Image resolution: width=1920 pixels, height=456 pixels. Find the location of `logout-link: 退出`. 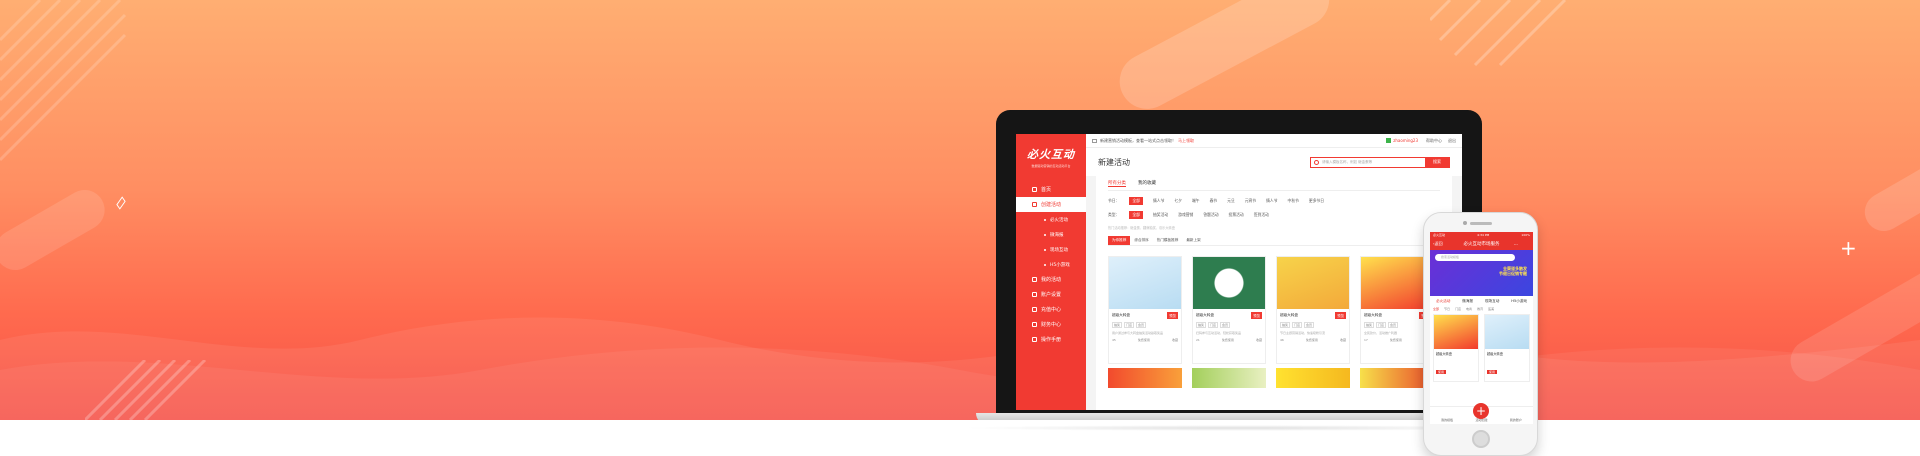

logout-link: 退出 is located at coordinates (1452, 141).